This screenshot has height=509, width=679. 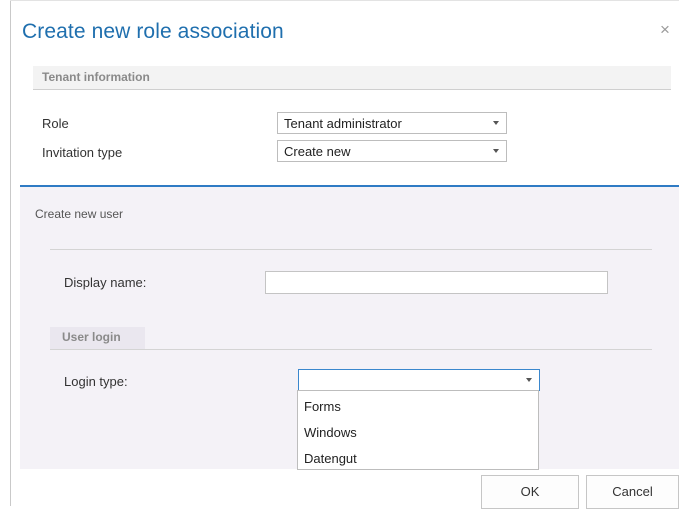 What do you see at coordinates (322, 406) in the screenshot?
I see `option-label: Forms` at bounding box center [322, 406].